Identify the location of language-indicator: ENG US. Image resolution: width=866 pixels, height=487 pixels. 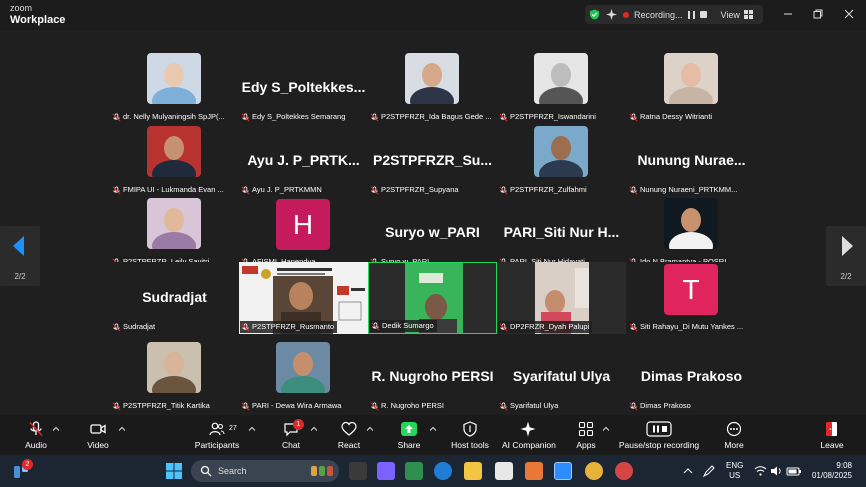
(734, 471).